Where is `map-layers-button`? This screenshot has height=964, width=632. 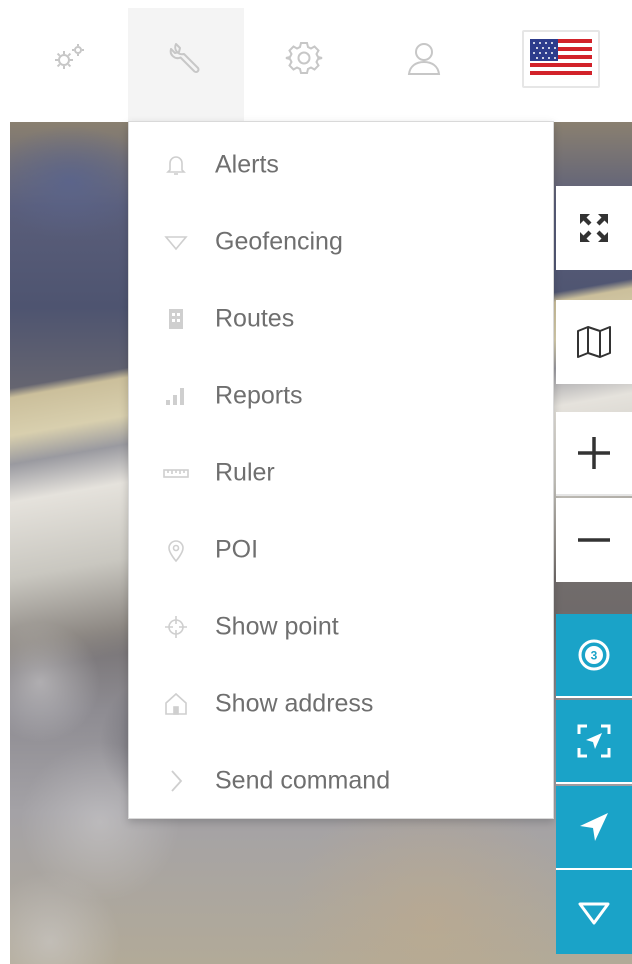
map-layers-button is located at coordinates (594, 342).